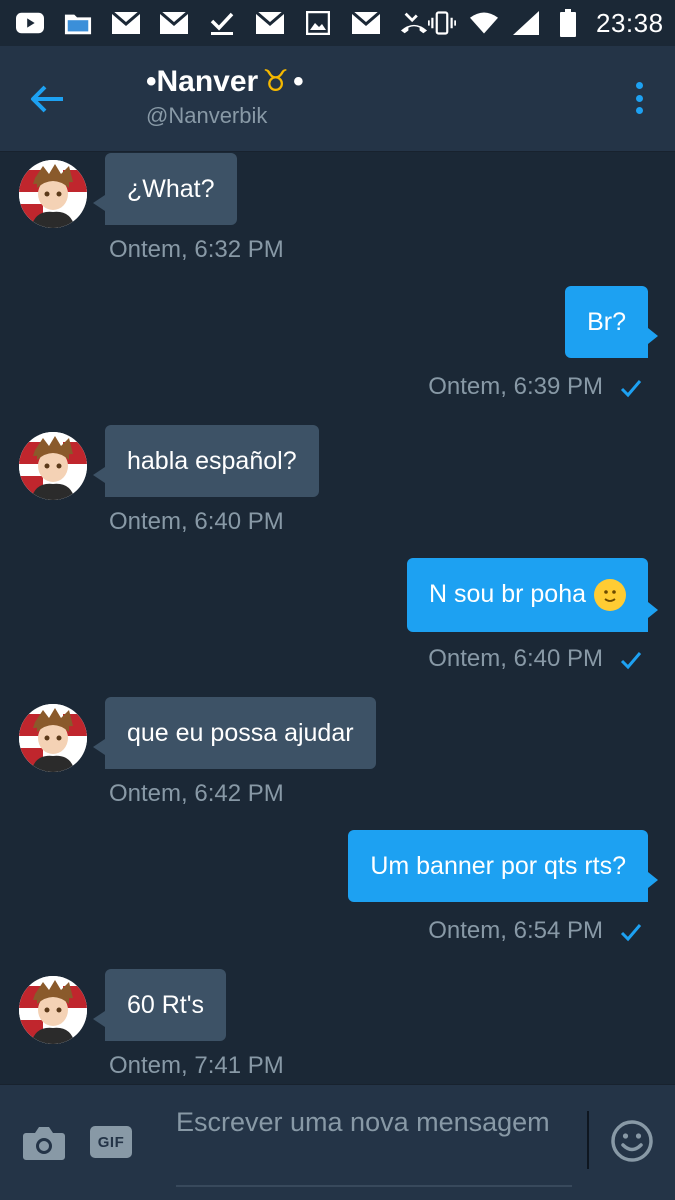  I want to click on message-composer: GIF, so click(337, 1142).